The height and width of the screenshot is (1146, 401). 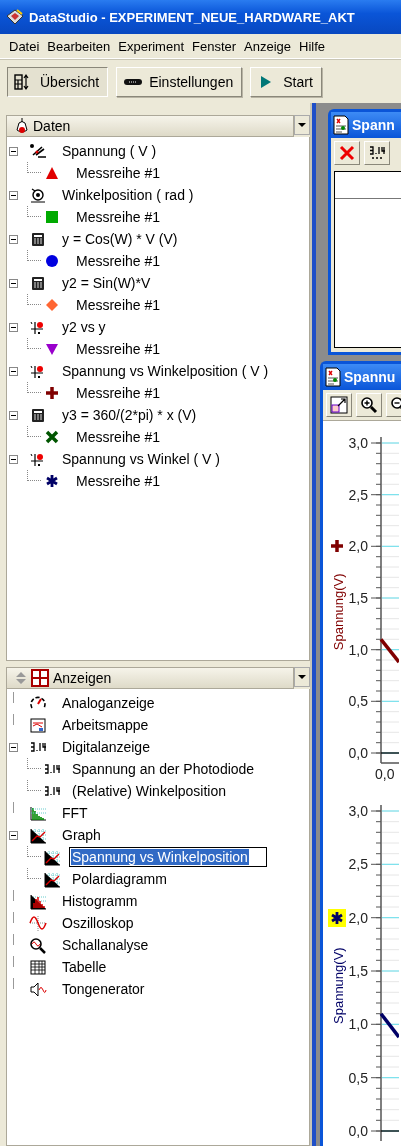 I want to click on tree-item-label: Spannung vs Winkelposition ( V ), so click(x=165, y=371).